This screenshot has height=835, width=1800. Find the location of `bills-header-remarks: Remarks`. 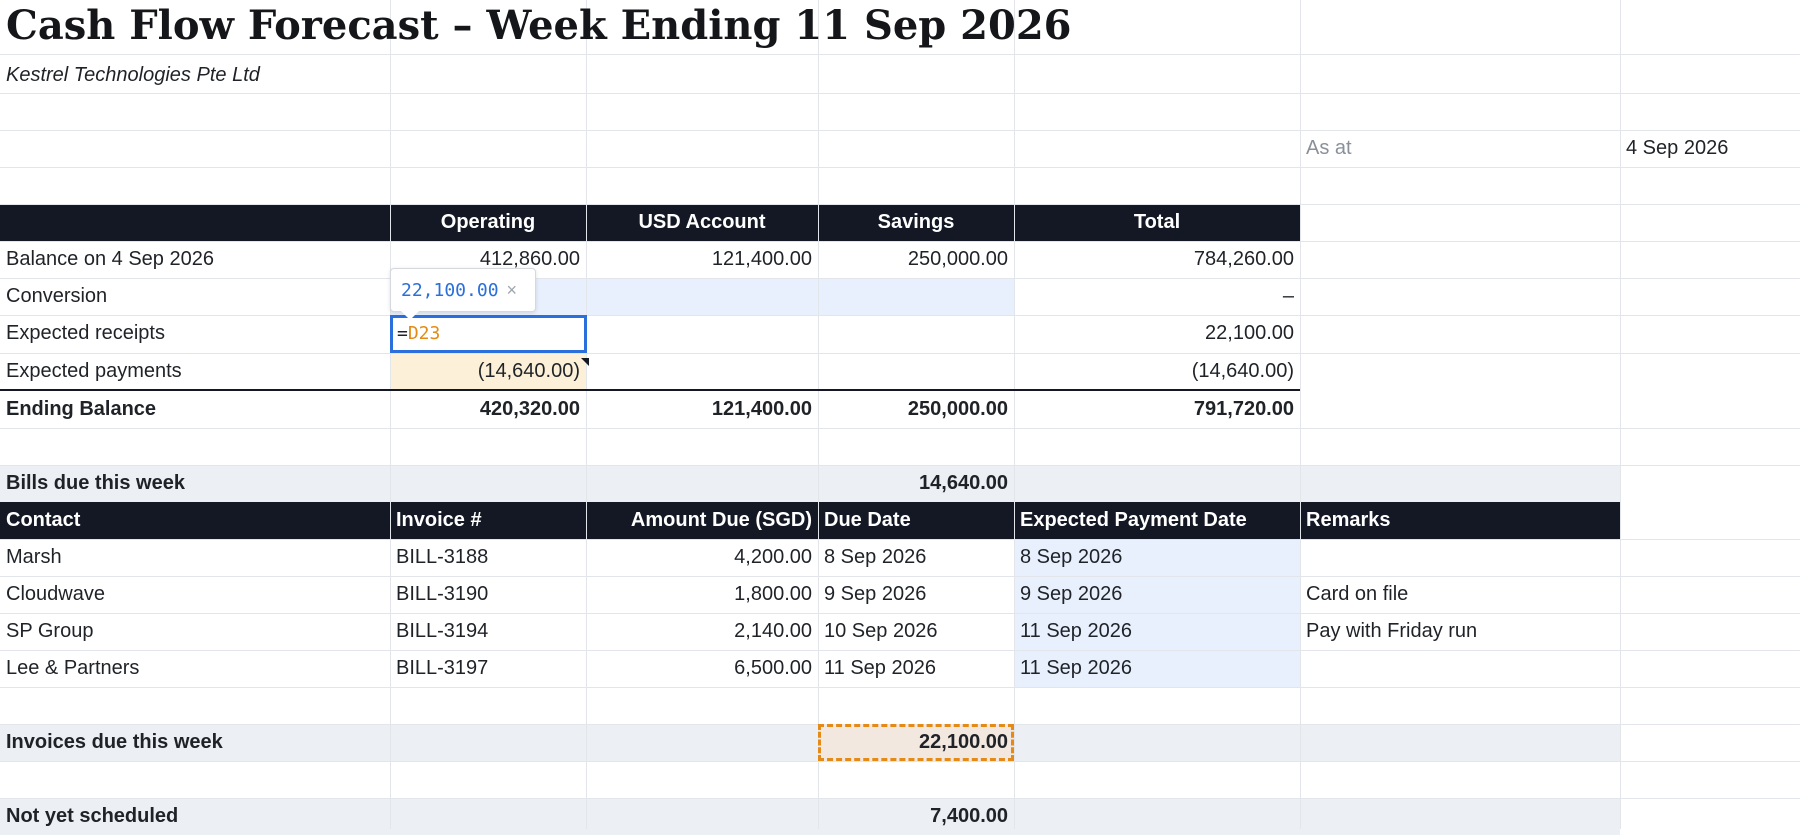

bills-header-remarks: Remarks is located at coordinates (1348, 520).